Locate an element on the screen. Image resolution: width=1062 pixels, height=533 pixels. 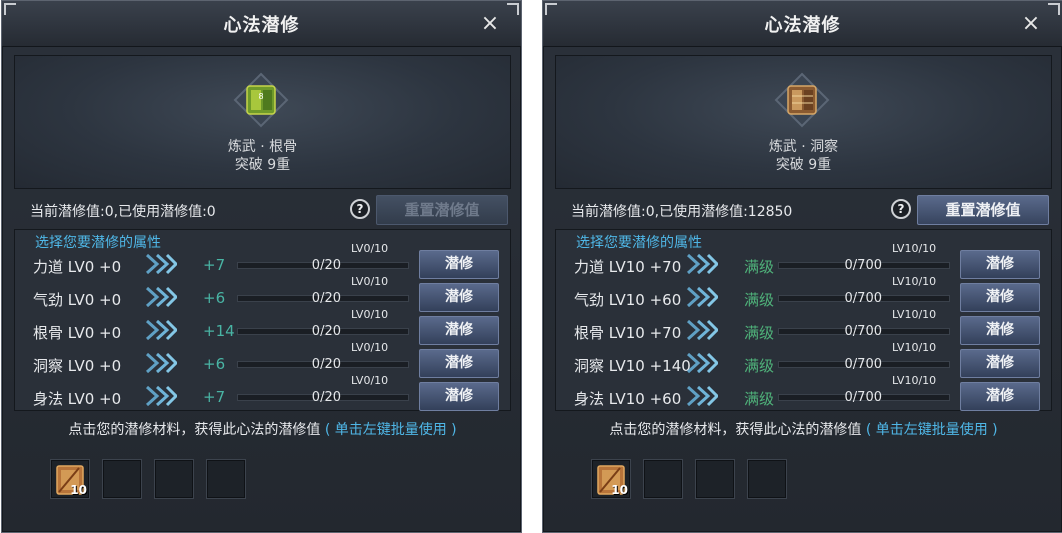
attribute-name: 根骨 LV10 +70 is located at coordinates (628, 333).